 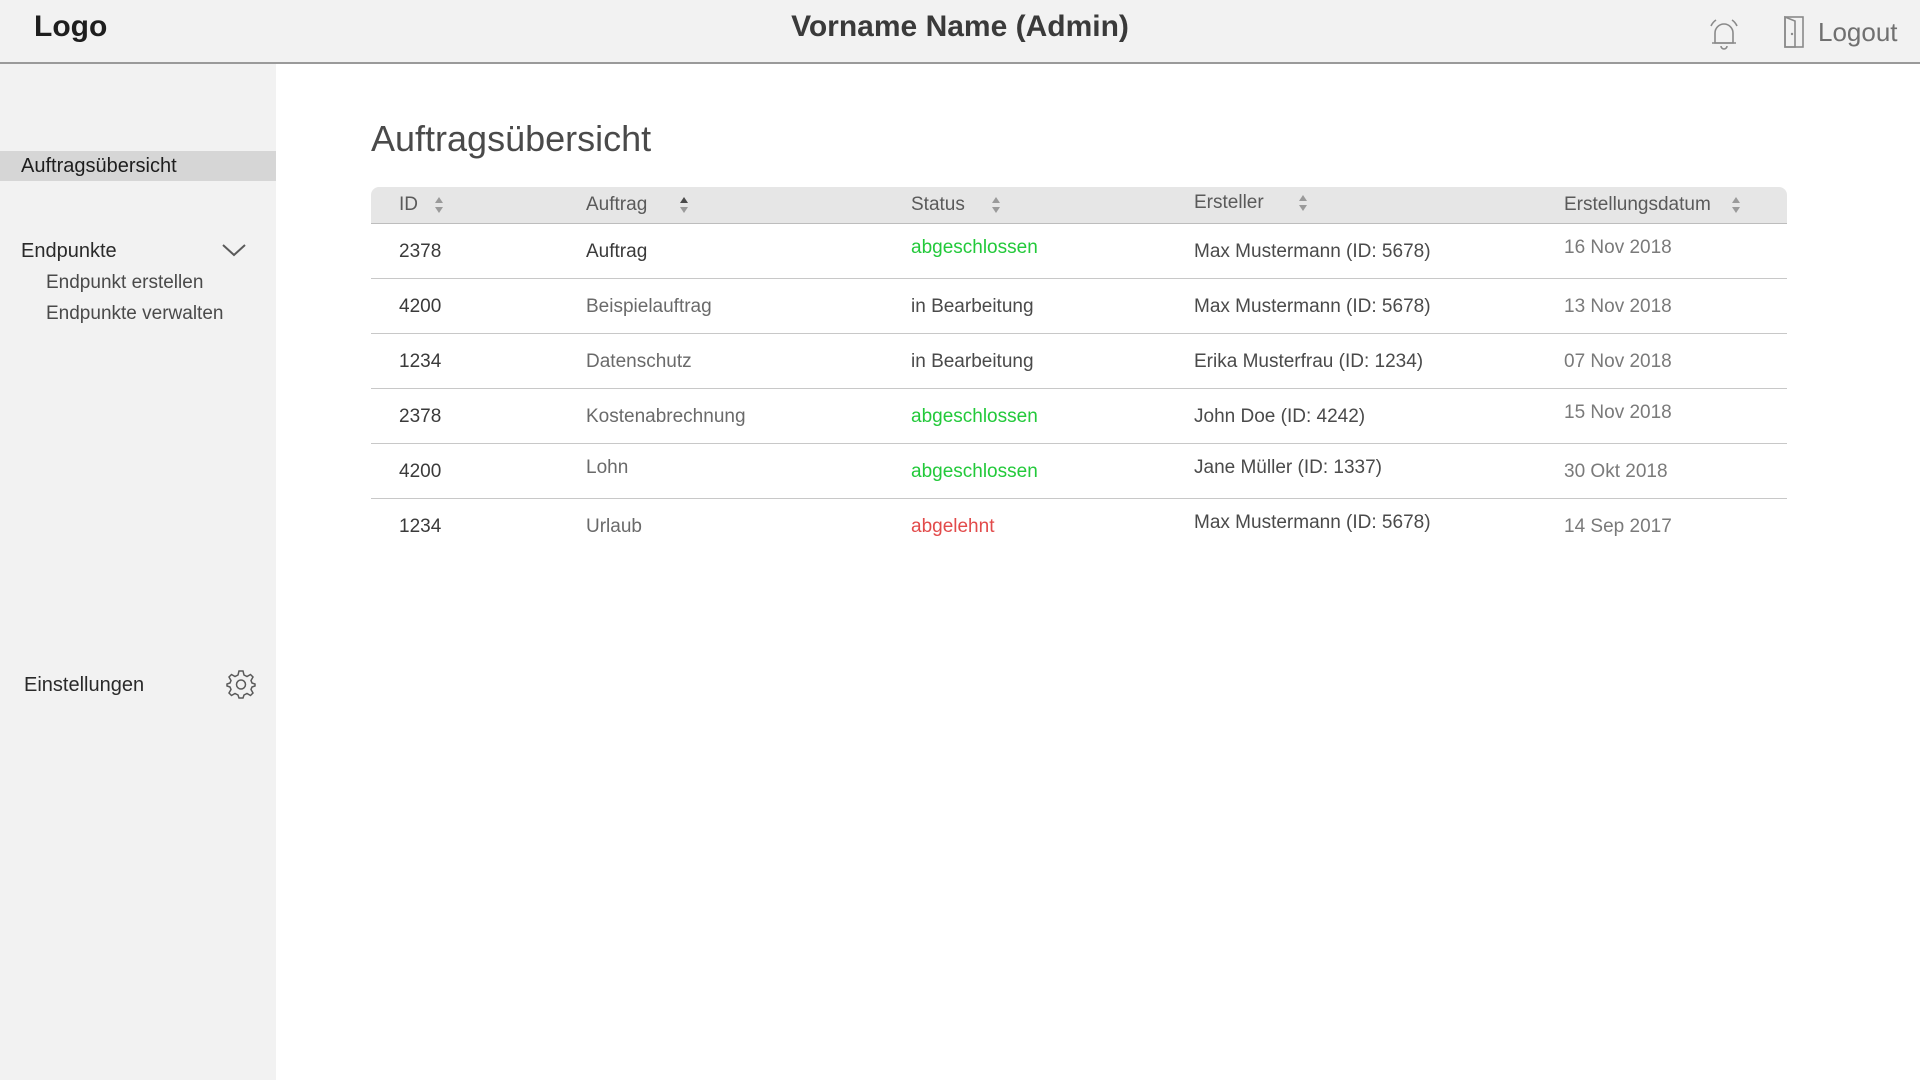 I want to click on column-label: Erstellungsdatum, so click(x=1637, y=204).